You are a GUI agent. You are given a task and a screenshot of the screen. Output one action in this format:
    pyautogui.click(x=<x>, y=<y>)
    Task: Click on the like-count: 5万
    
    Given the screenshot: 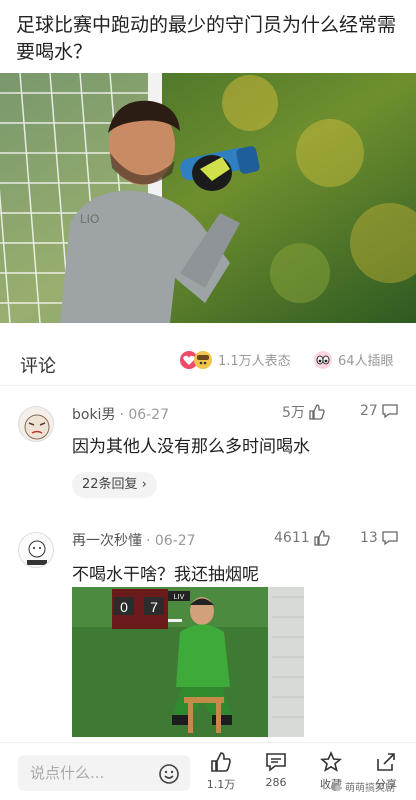 What is the action you would take?
    pyautogui.click(x=293, y=413)
    